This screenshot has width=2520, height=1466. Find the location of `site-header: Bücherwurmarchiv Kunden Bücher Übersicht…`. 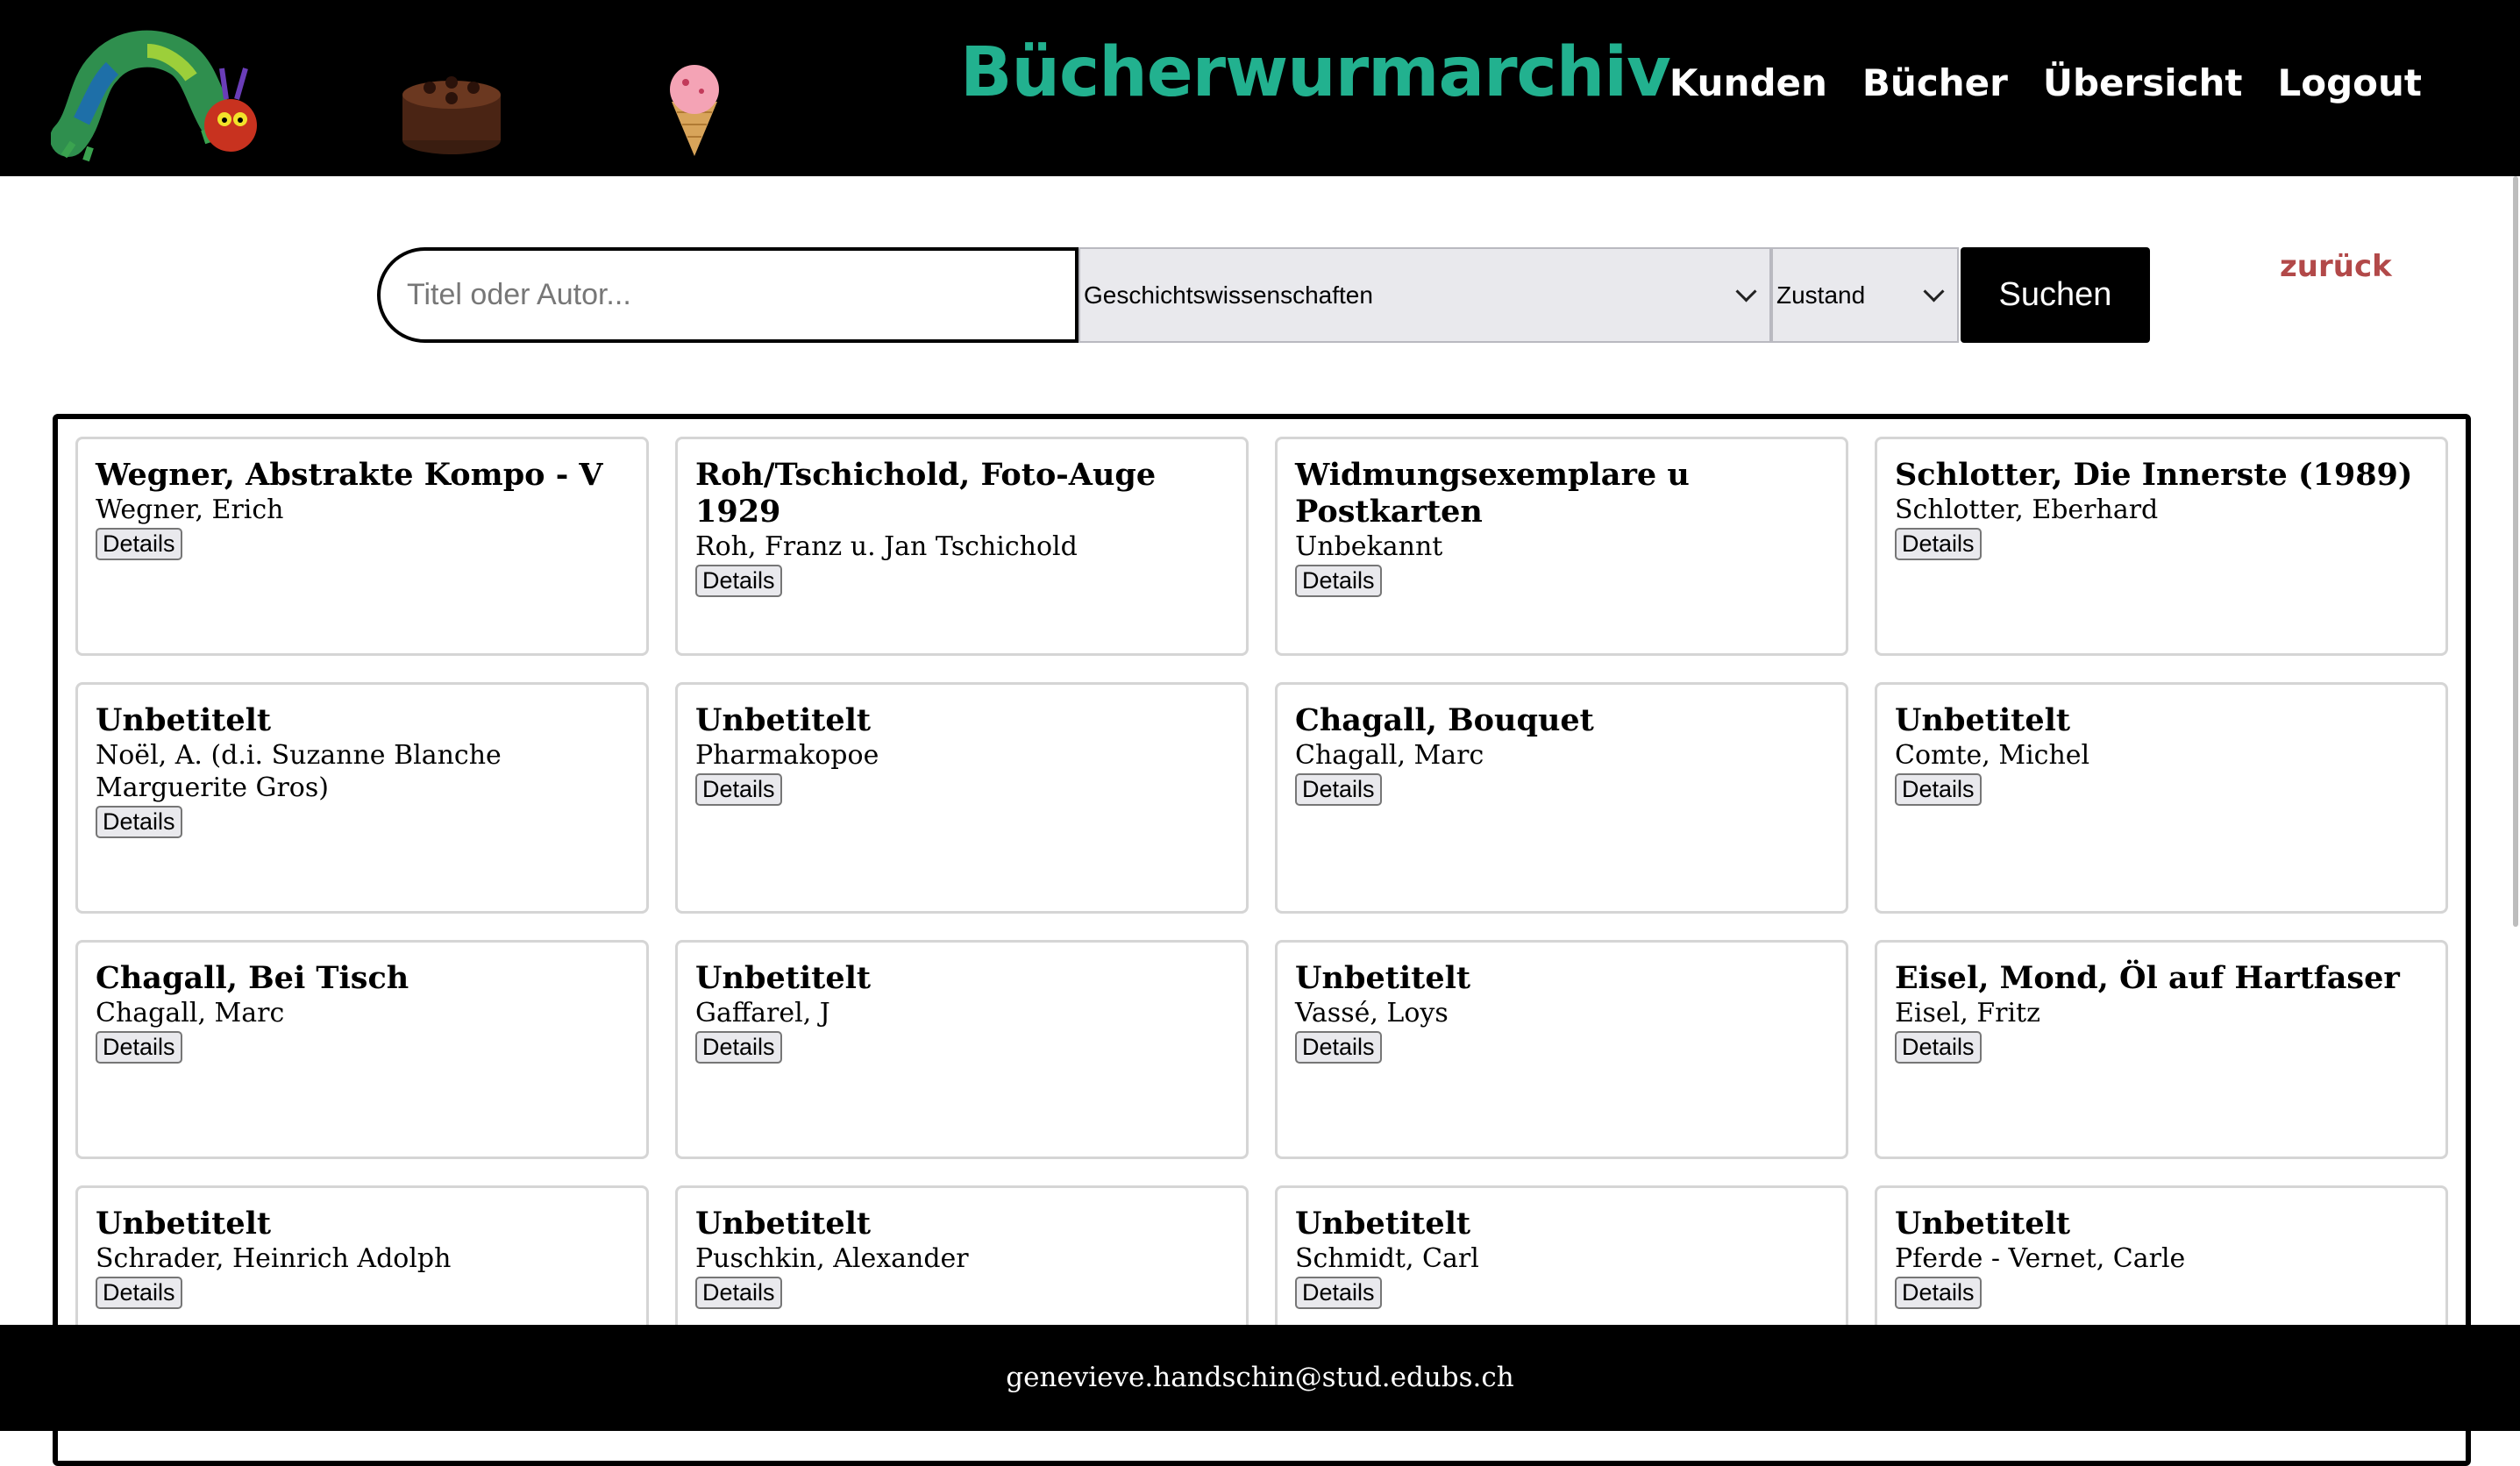

site-header: Bücherwurmarchiv Kunden Bücher Übersicht… is located at coordinates (1260, 88).